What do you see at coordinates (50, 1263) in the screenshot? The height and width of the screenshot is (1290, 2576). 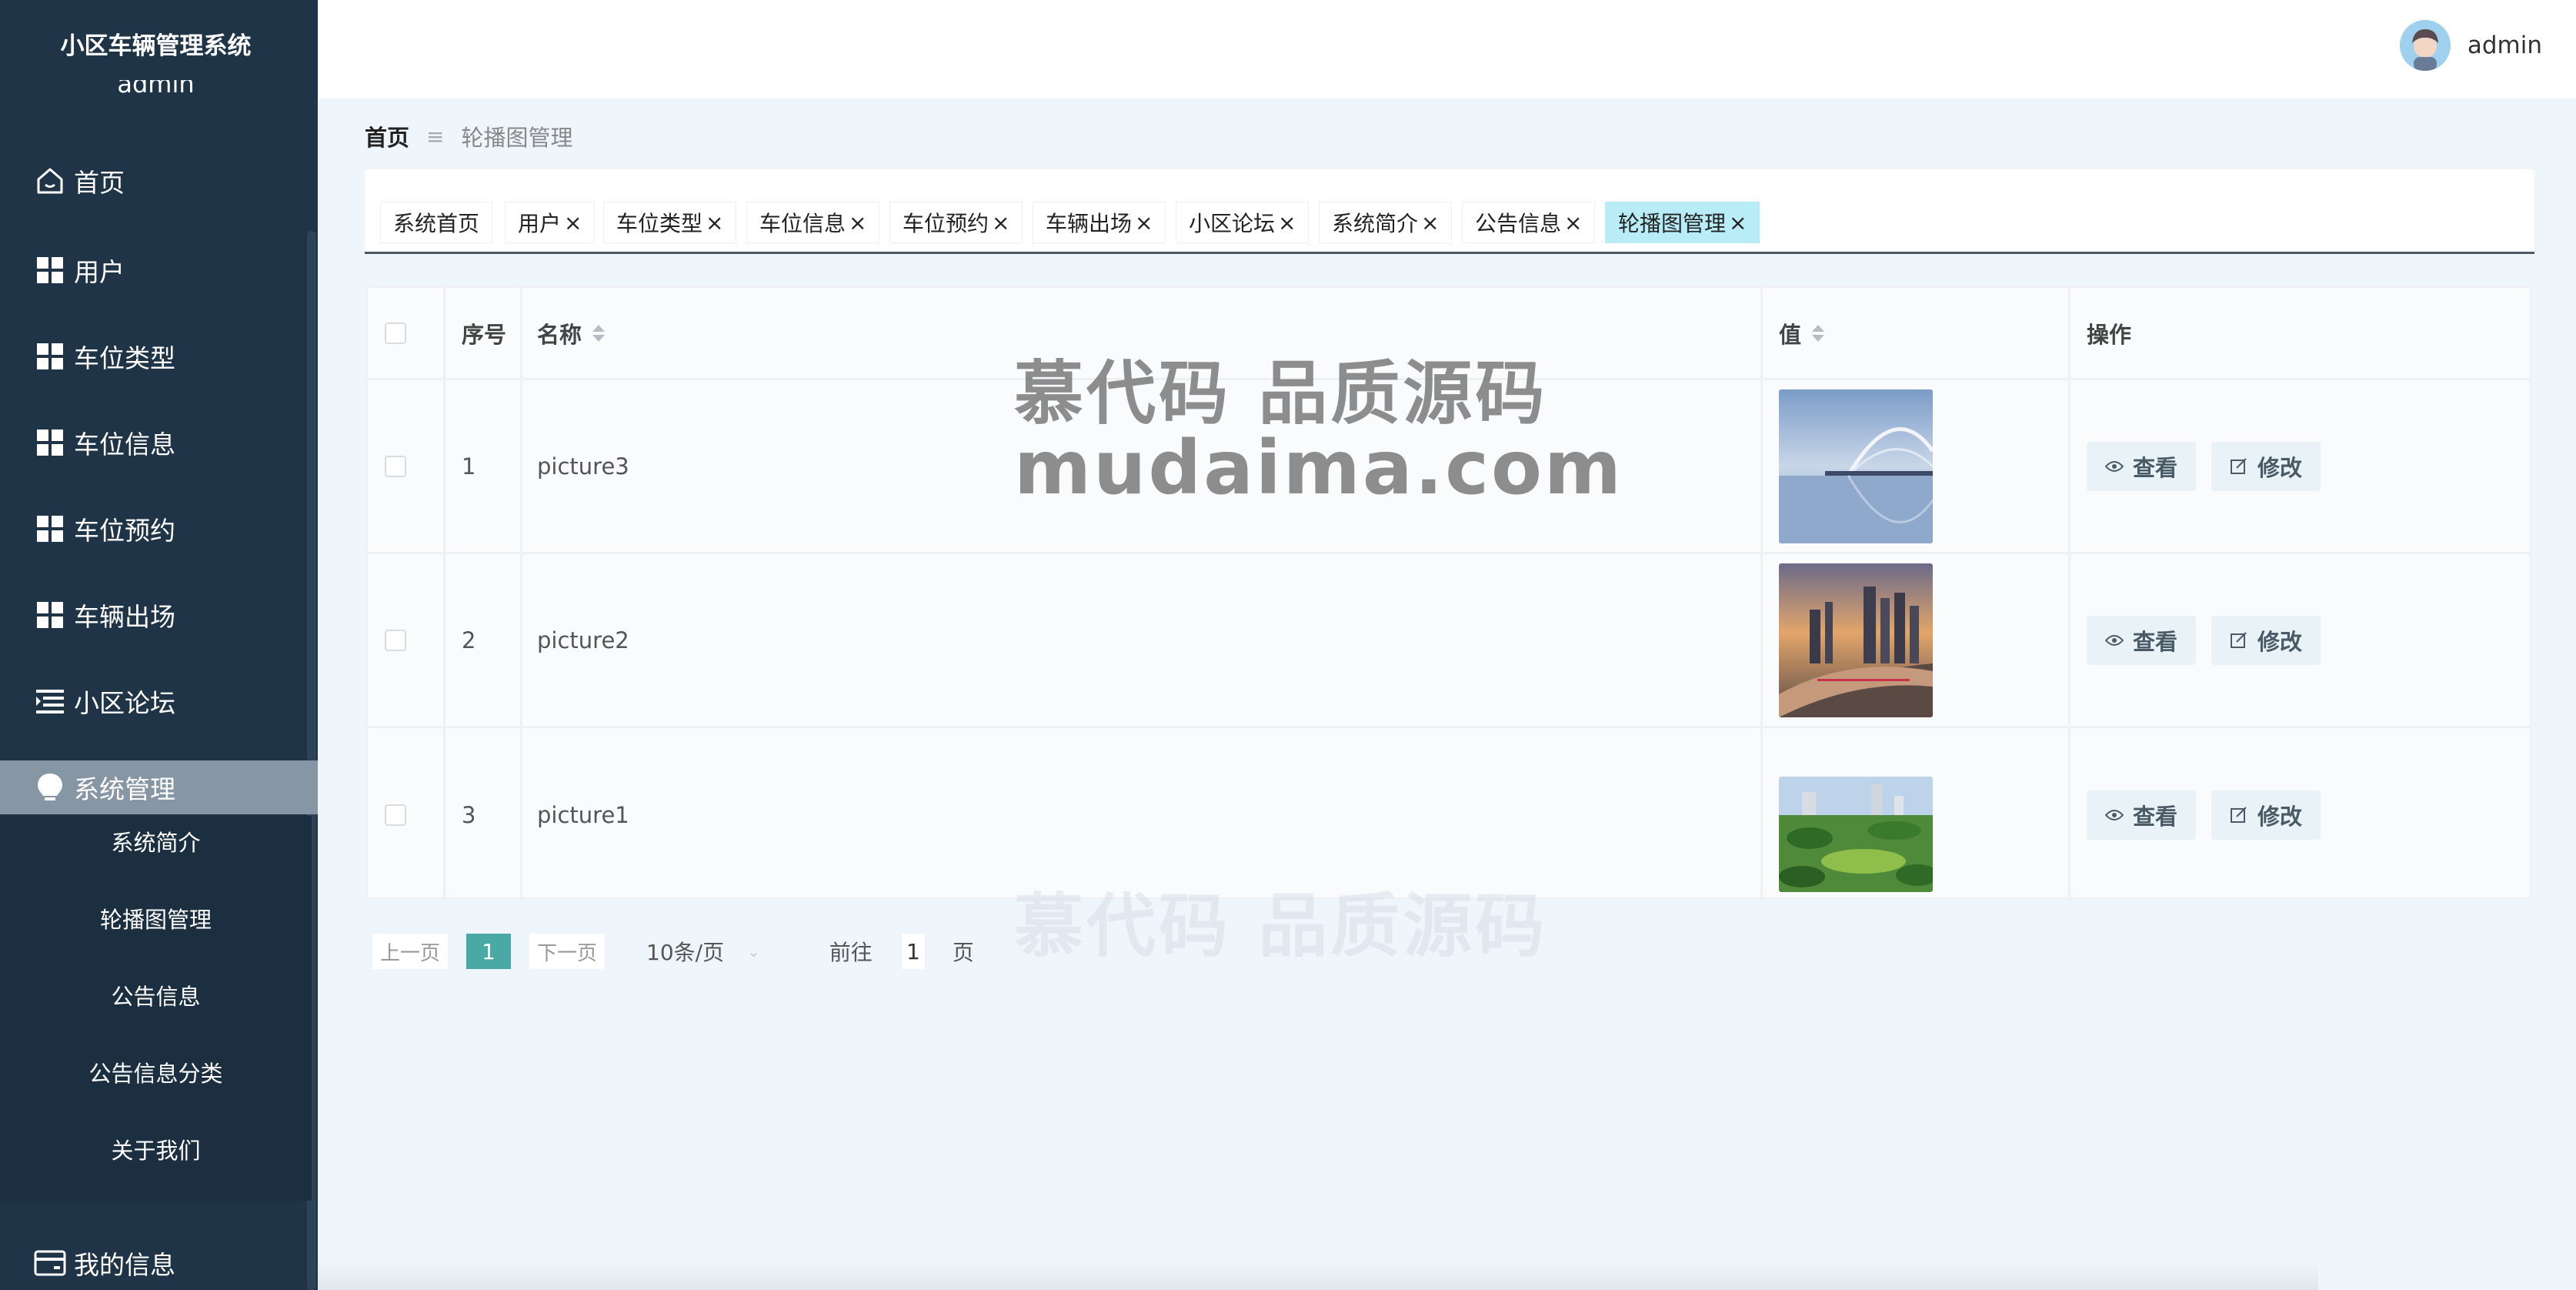 I see `id-card-icon` at bounding box center [50, 1263].